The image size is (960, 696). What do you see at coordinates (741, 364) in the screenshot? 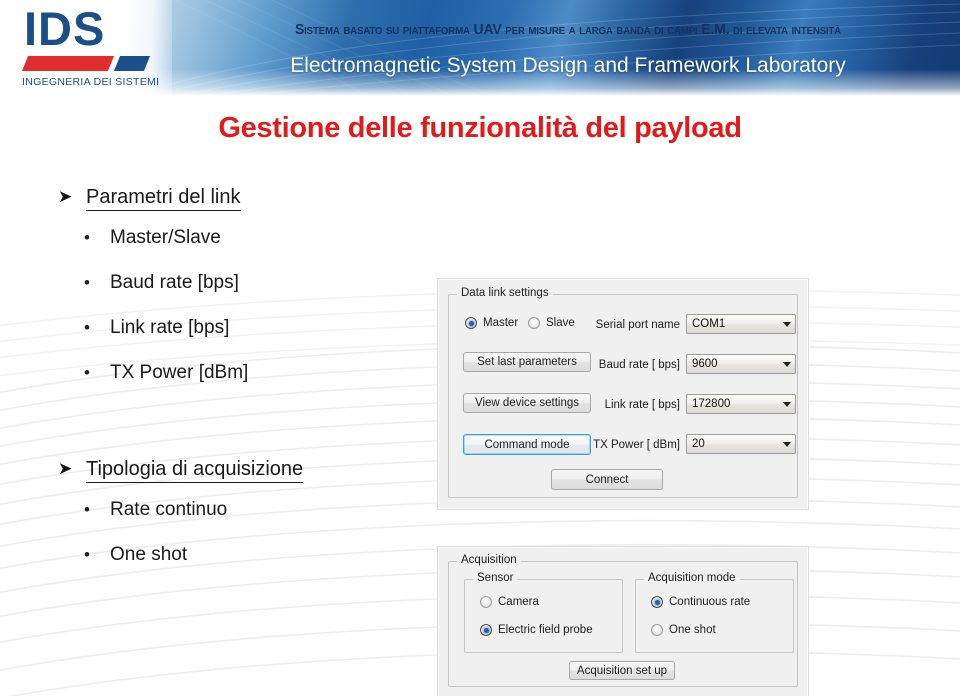
I see `baud-rate-dropdown: 9600` at bounding box center [741, 364].